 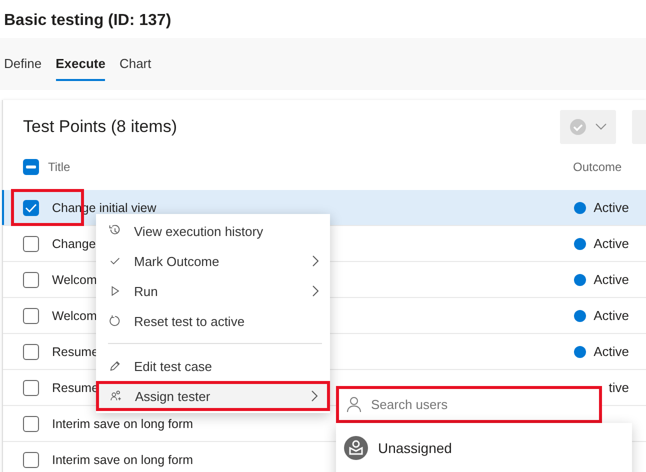 I want to click on menu-item: Mark Outcome, so click(x=213, y=261).